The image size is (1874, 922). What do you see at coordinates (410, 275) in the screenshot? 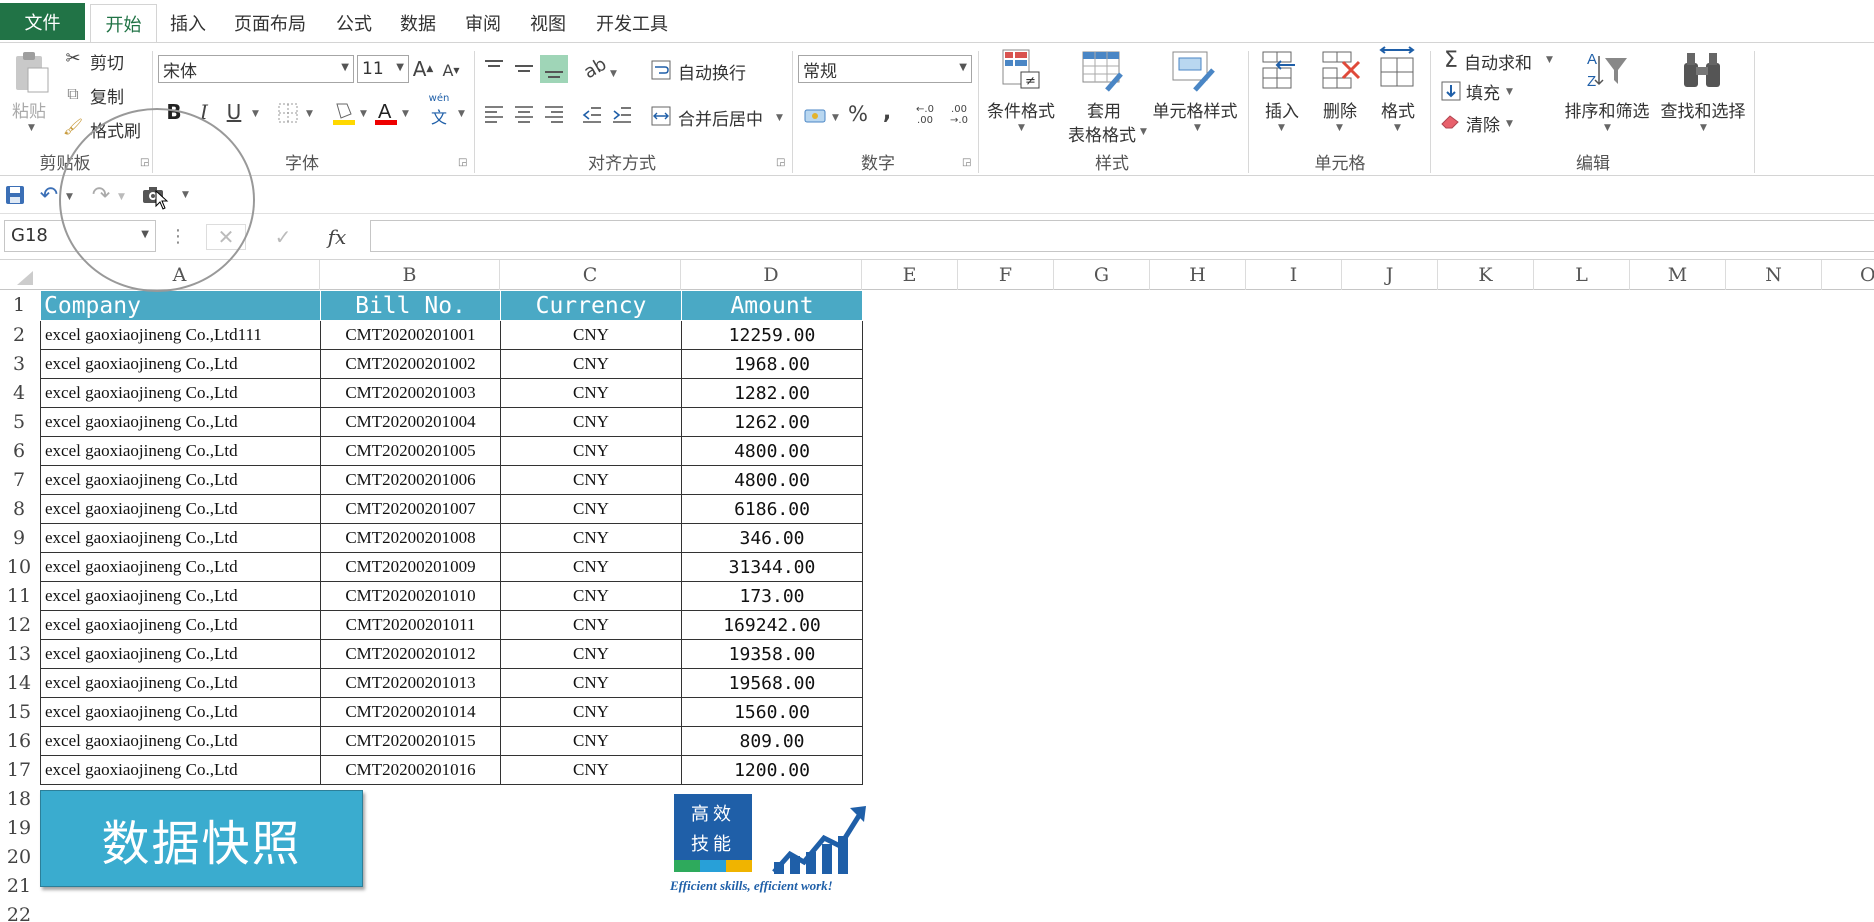
I see `column-header-b: B` at bounding box center [410, 275].